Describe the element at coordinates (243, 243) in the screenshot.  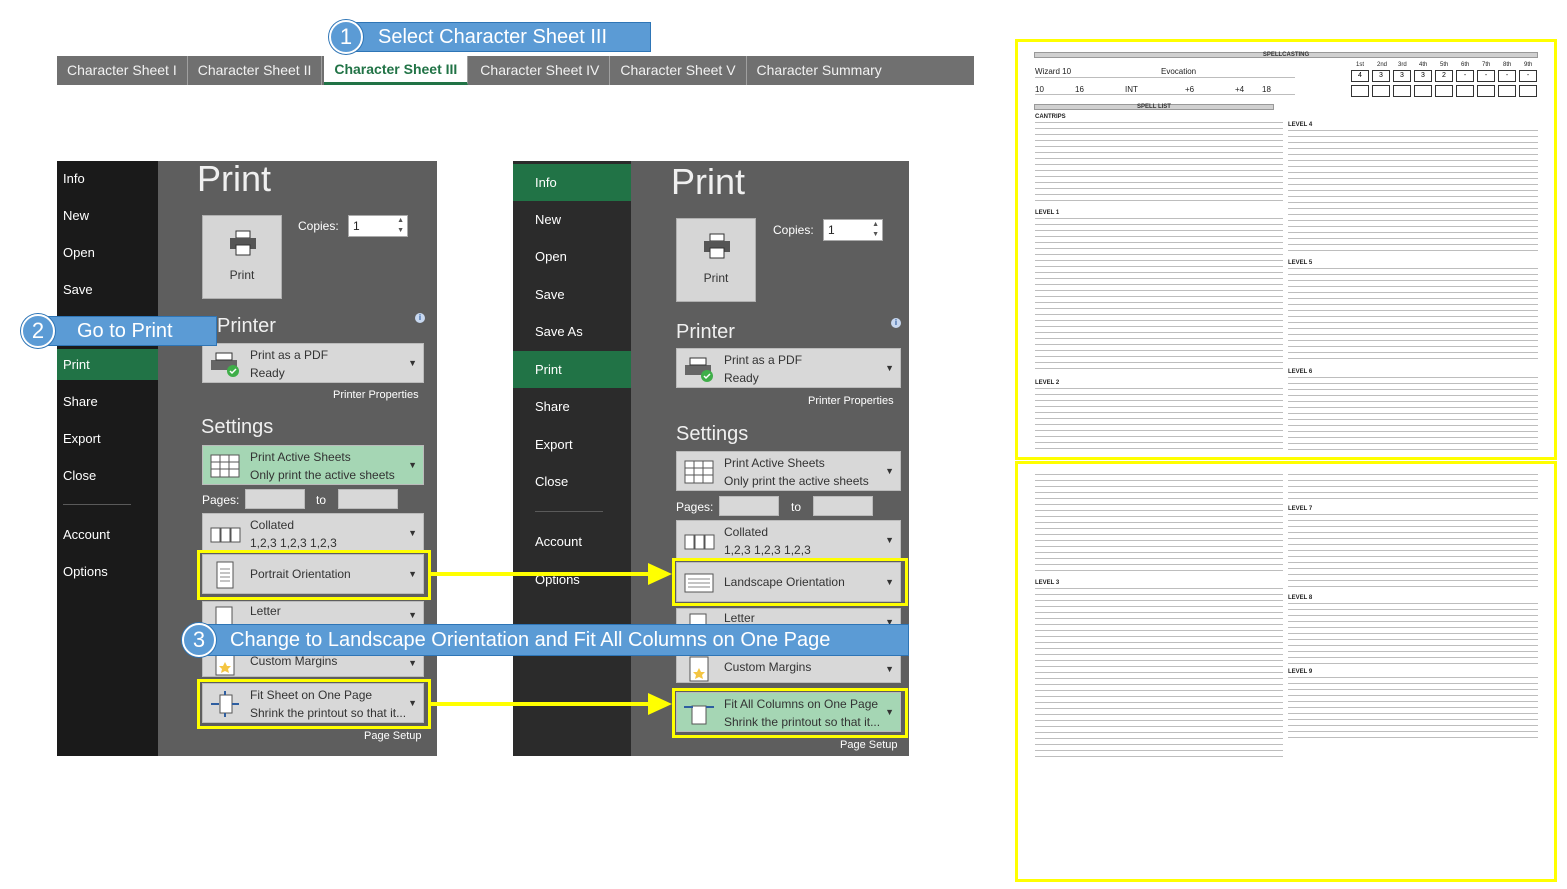
I see `printer-icon` at that location.